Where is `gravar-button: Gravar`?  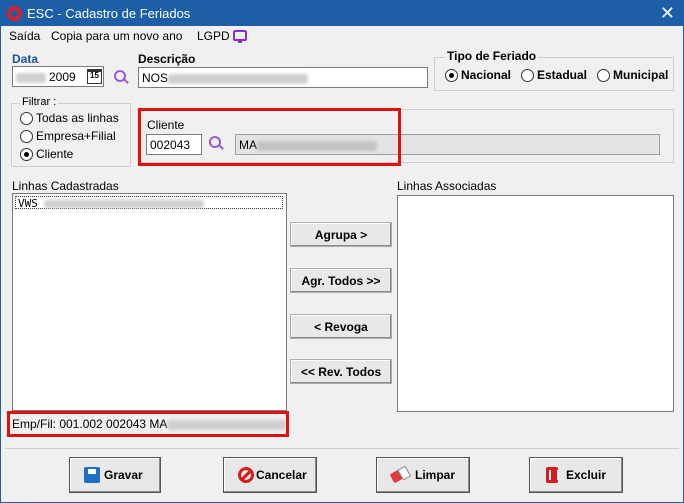 gravar-button: Gravar is located at coordinates (115, 475).